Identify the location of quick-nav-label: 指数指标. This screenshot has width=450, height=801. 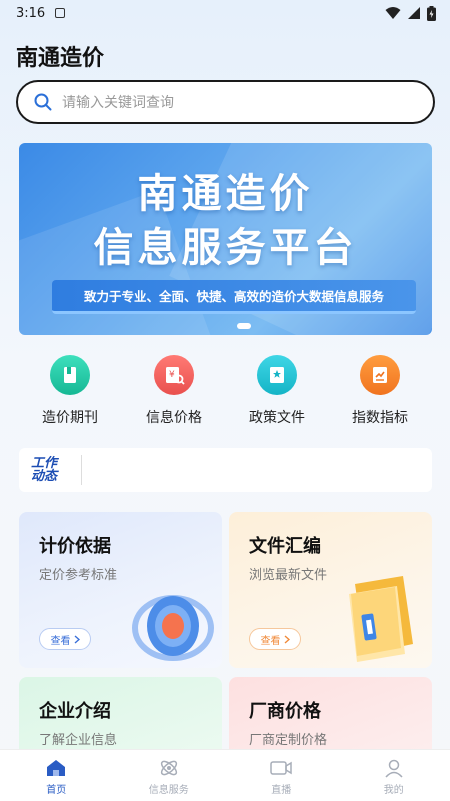
(380, 418).